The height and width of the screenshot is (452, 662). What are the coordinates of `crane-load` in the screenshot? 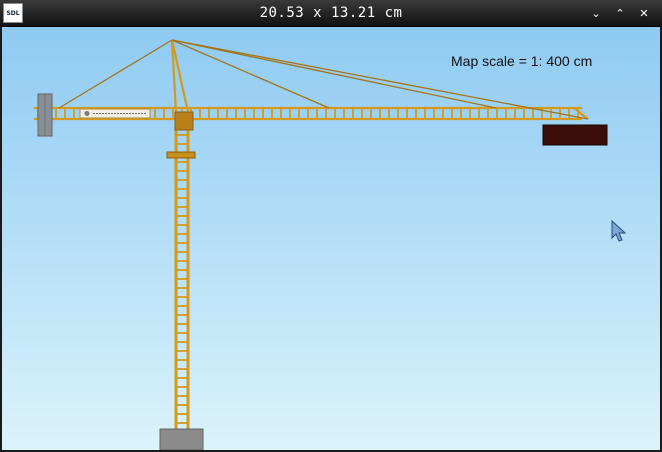 It's located at (575, 135).